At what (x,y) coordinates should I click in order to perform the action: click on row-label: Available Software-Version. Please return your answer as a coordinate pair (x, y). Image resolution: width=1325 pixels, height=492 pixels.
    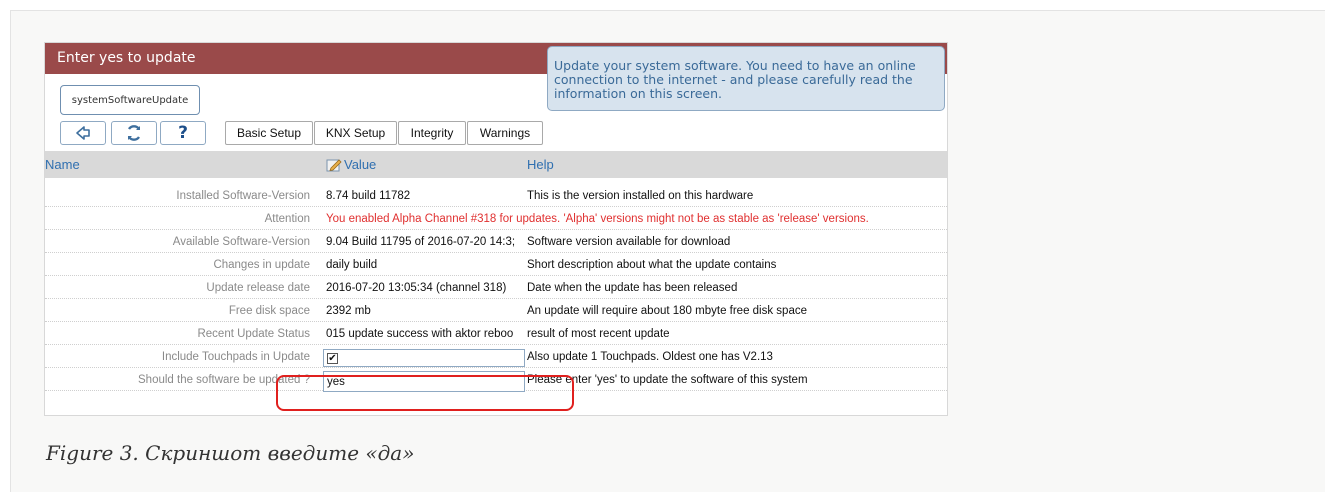
    Looking at the image, I should click on (241, 242).